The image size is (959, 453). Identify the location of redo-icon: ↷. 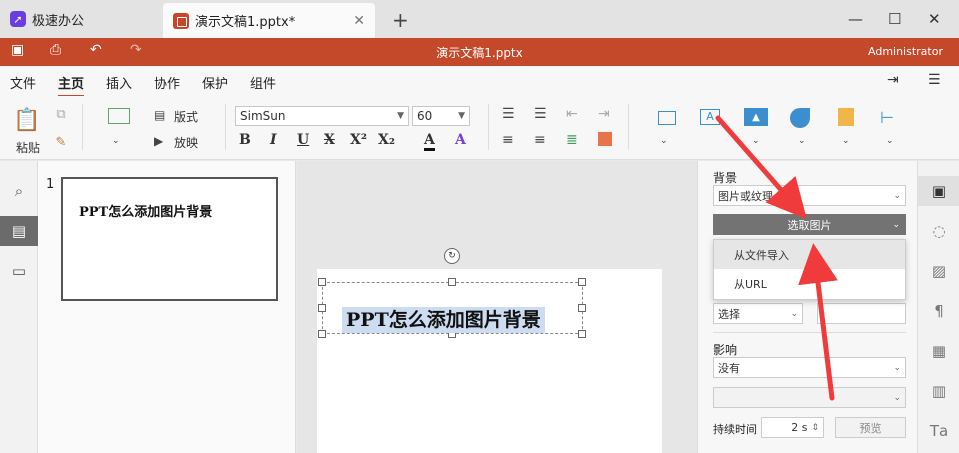
(136, 50).